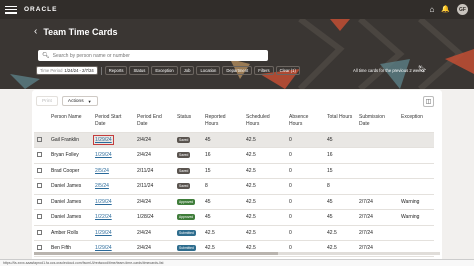  What do you see at coordinates (70, 186) in the screenshot?
I see `person-name-cell: Daniel James` at bounding box center [70, 186].